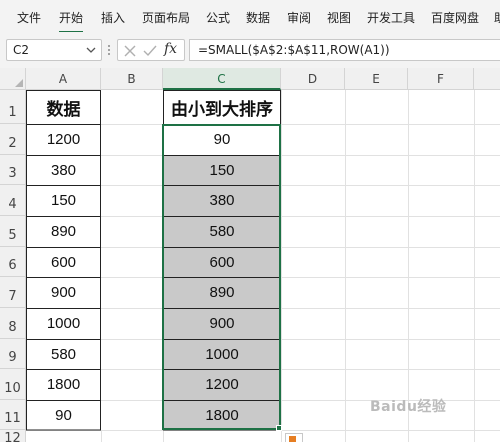 This screenshot has height=442, width=500. I want to click on column-header-g, so click(487, 79).